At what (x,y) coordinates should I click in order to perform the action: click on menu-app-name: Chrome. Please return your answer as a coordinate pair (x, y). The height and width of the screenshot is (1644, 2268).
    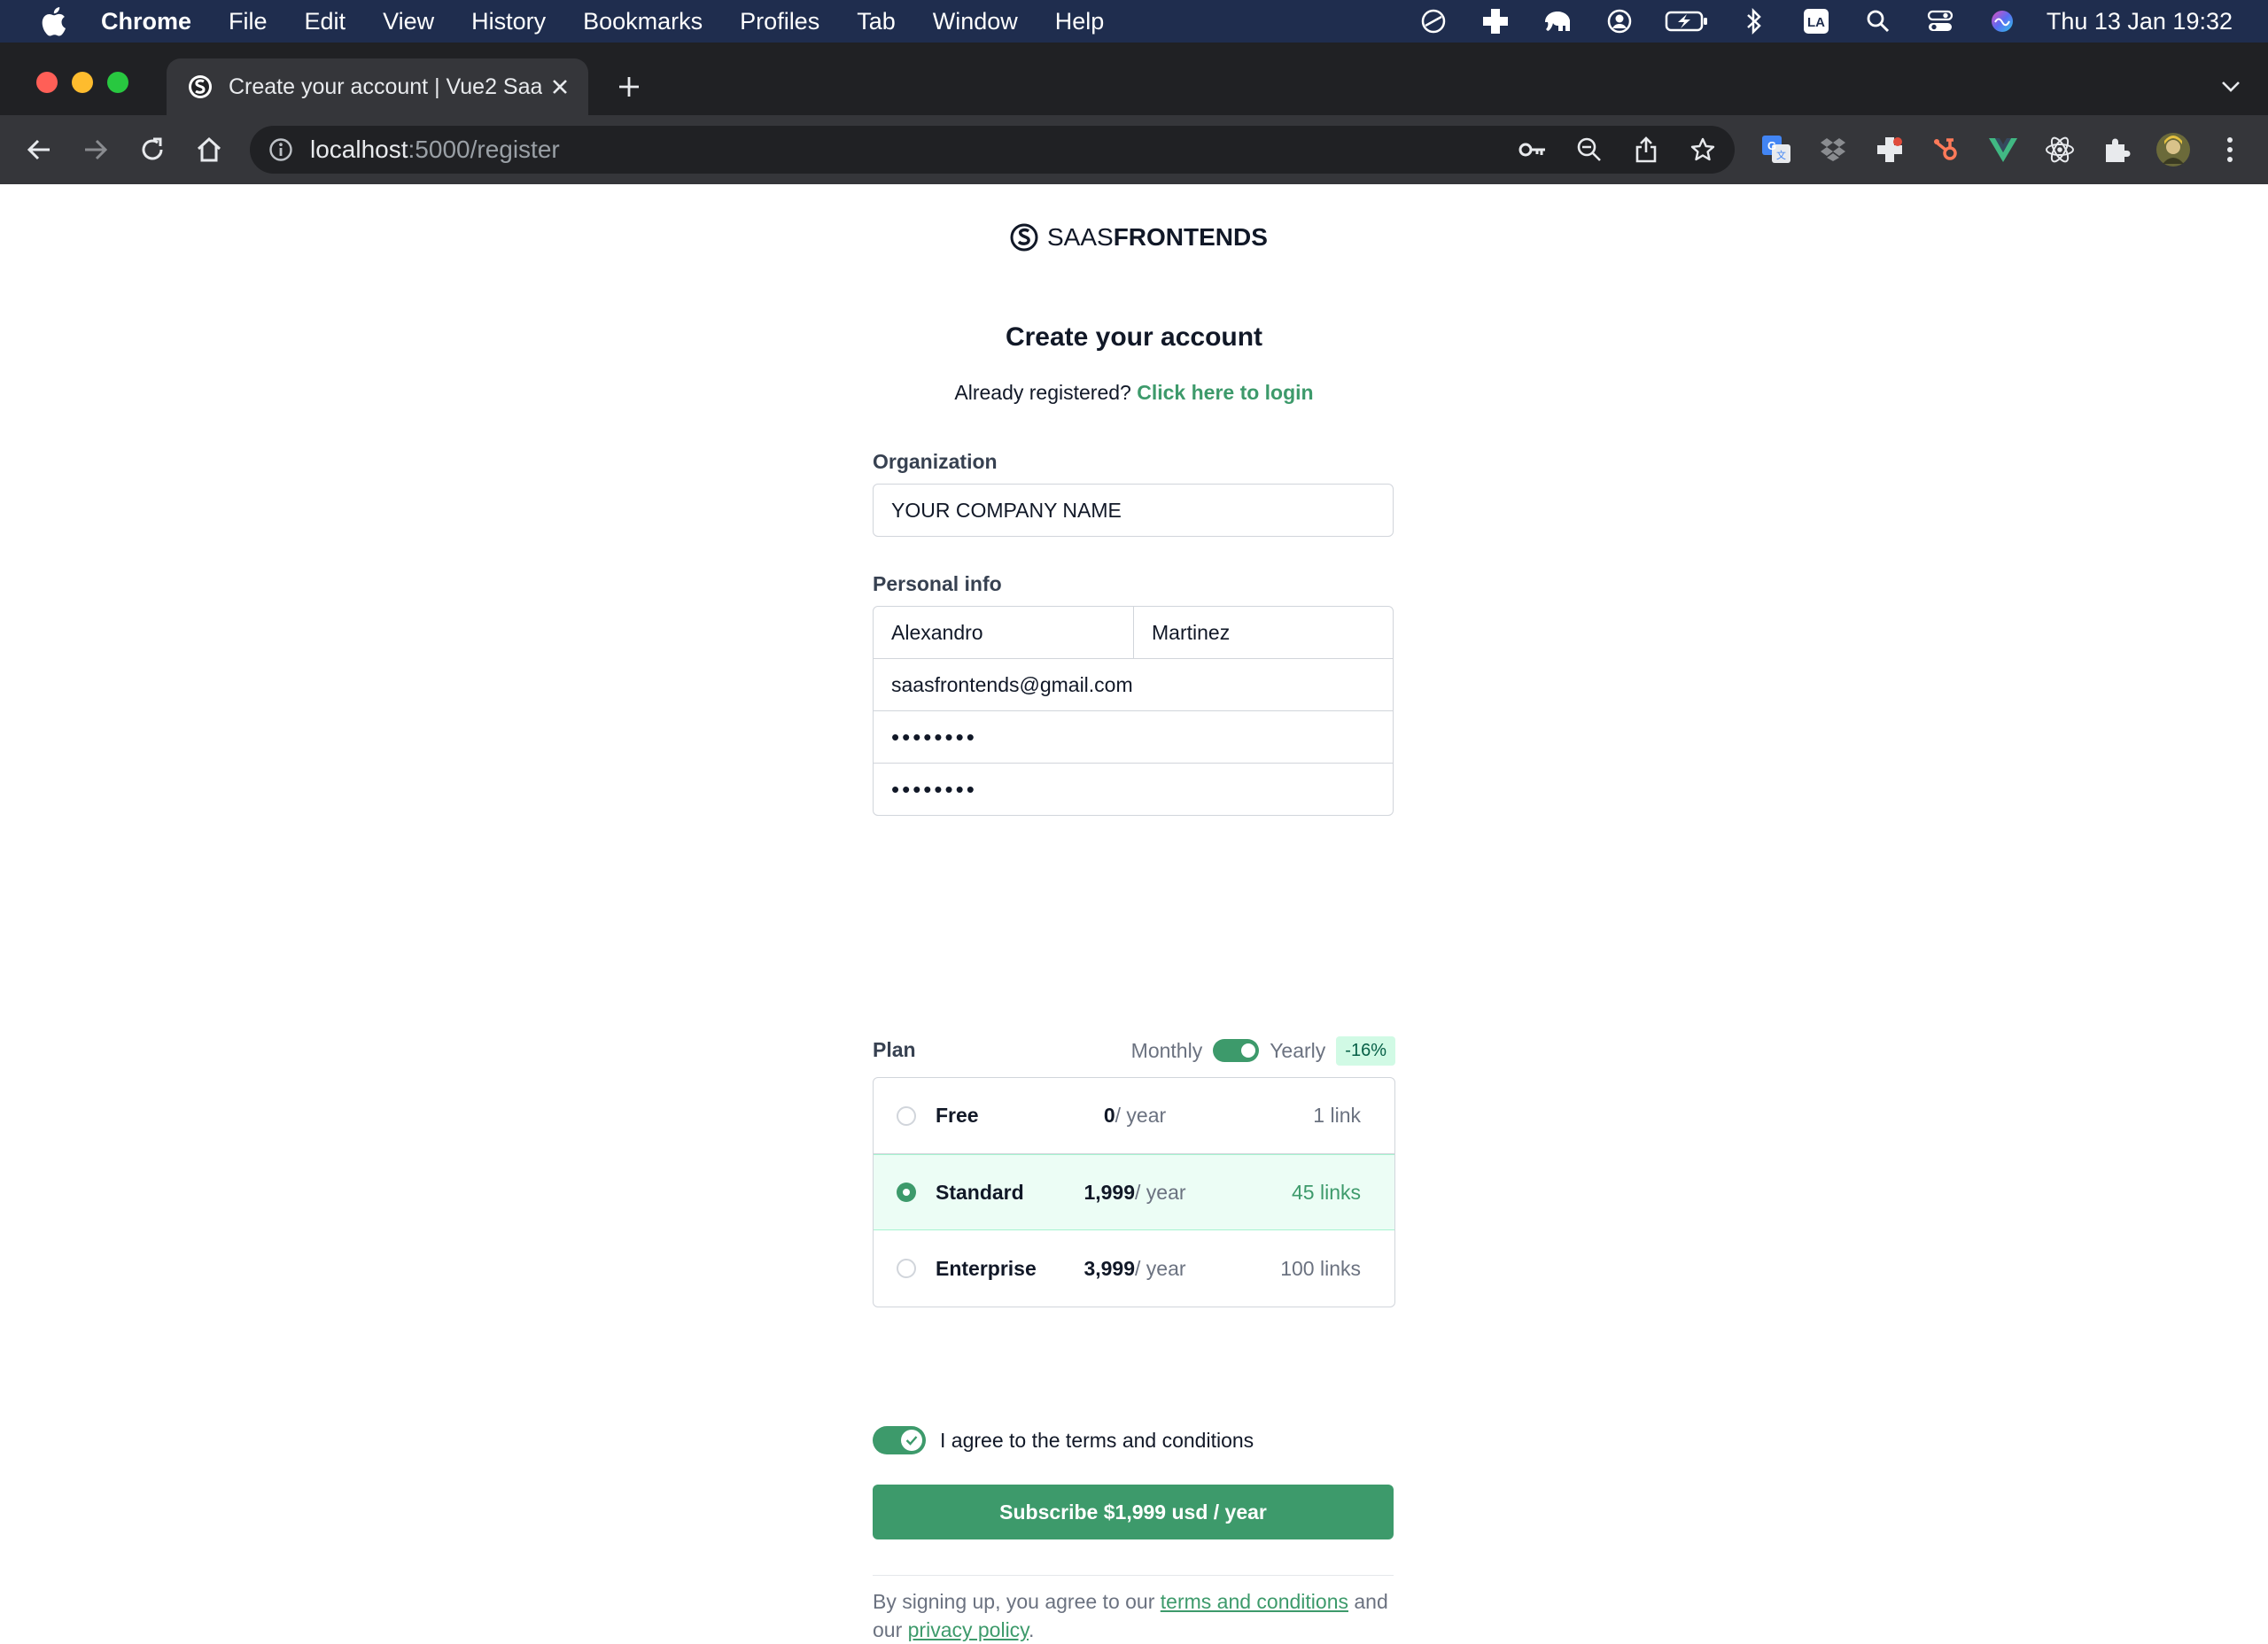
    Looking at the image, I should click on (146, 21).